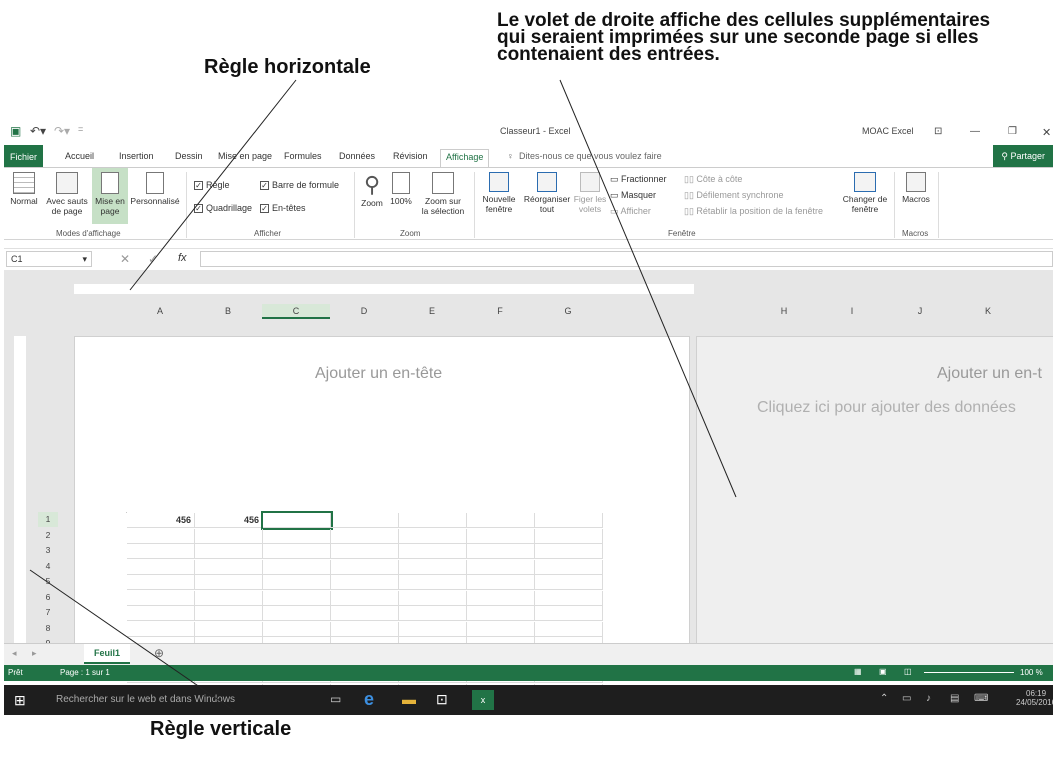 Image resolution: width=1053 pixels, height=771 pixels. I want to click on share-button: ⚲ Partager, so click(1023, 156).